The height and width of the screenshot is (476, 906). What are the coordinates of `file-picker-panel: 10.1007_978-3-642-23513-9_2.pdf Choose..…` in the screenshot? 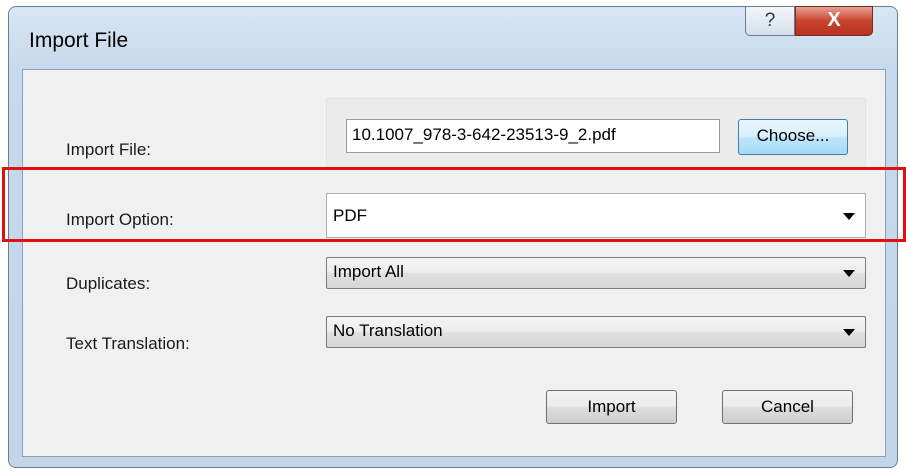 It's located at (596, 134).